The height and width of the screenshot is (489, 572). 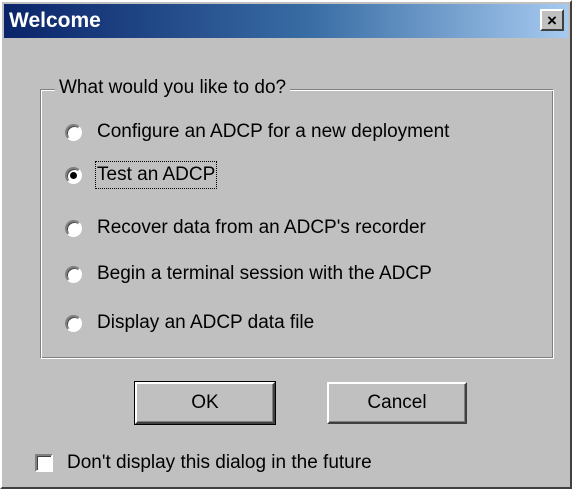 I want to click on window-title: Welcome, so click(x=55, y=20).